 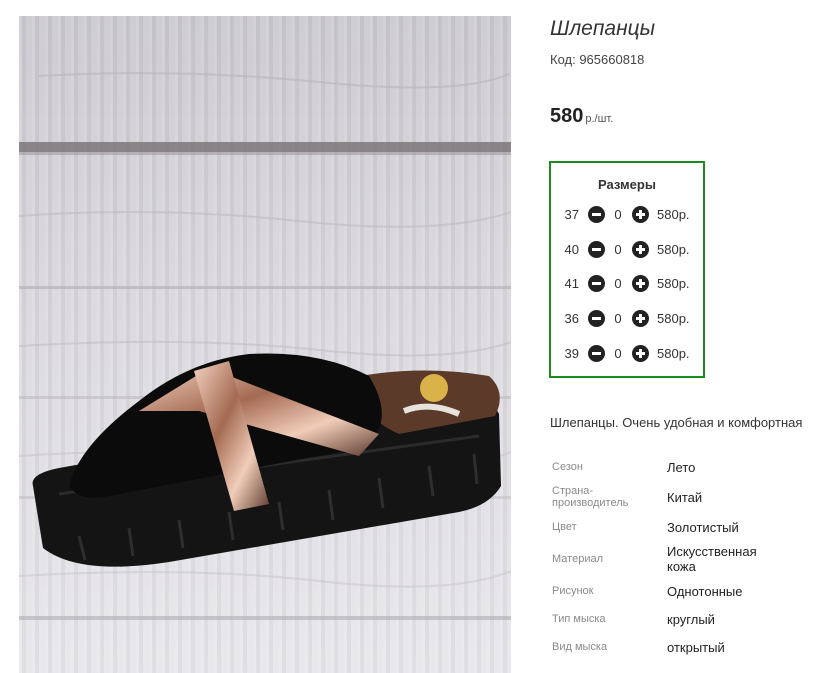 I want to click on spec-value: Искусственная кожа, so click(x=712, y=559).